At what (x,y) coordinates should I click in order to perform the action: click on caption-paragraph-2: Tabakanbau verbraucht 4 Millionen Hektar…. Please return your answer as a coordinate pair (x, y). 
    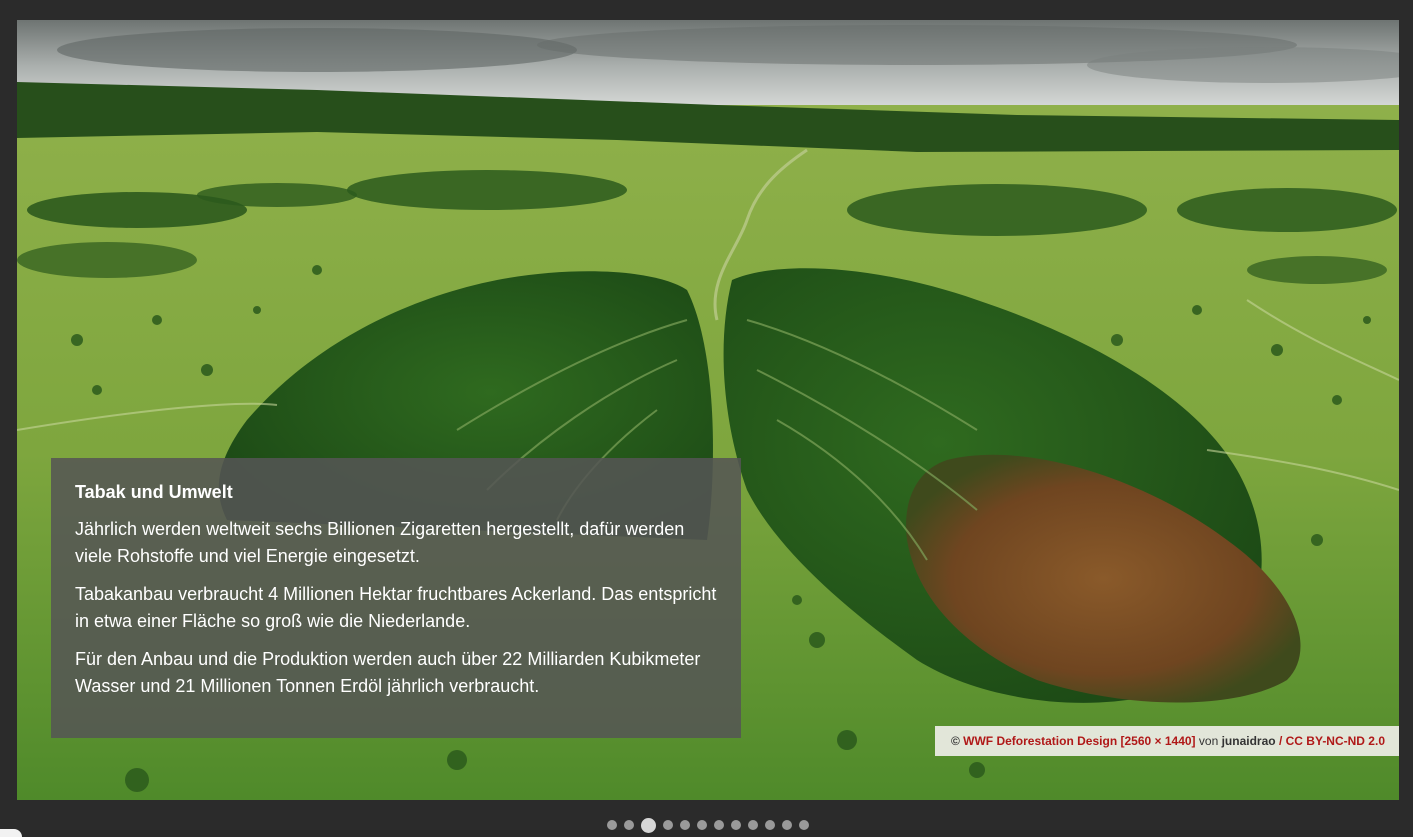
    Looking at the image, I should click on (396, 607).